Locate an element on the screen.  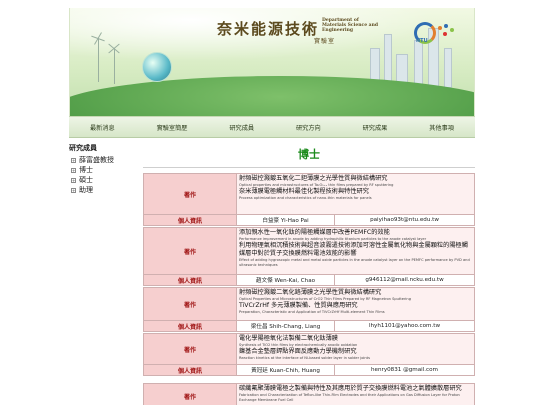
sidebar-heading: 研究成員 is located at coordinates (83, 148).